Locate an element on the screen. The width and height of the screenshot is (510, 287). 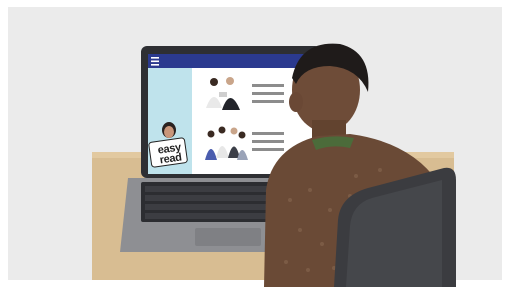
hamburger-icon is located at coordinates (155, 61).